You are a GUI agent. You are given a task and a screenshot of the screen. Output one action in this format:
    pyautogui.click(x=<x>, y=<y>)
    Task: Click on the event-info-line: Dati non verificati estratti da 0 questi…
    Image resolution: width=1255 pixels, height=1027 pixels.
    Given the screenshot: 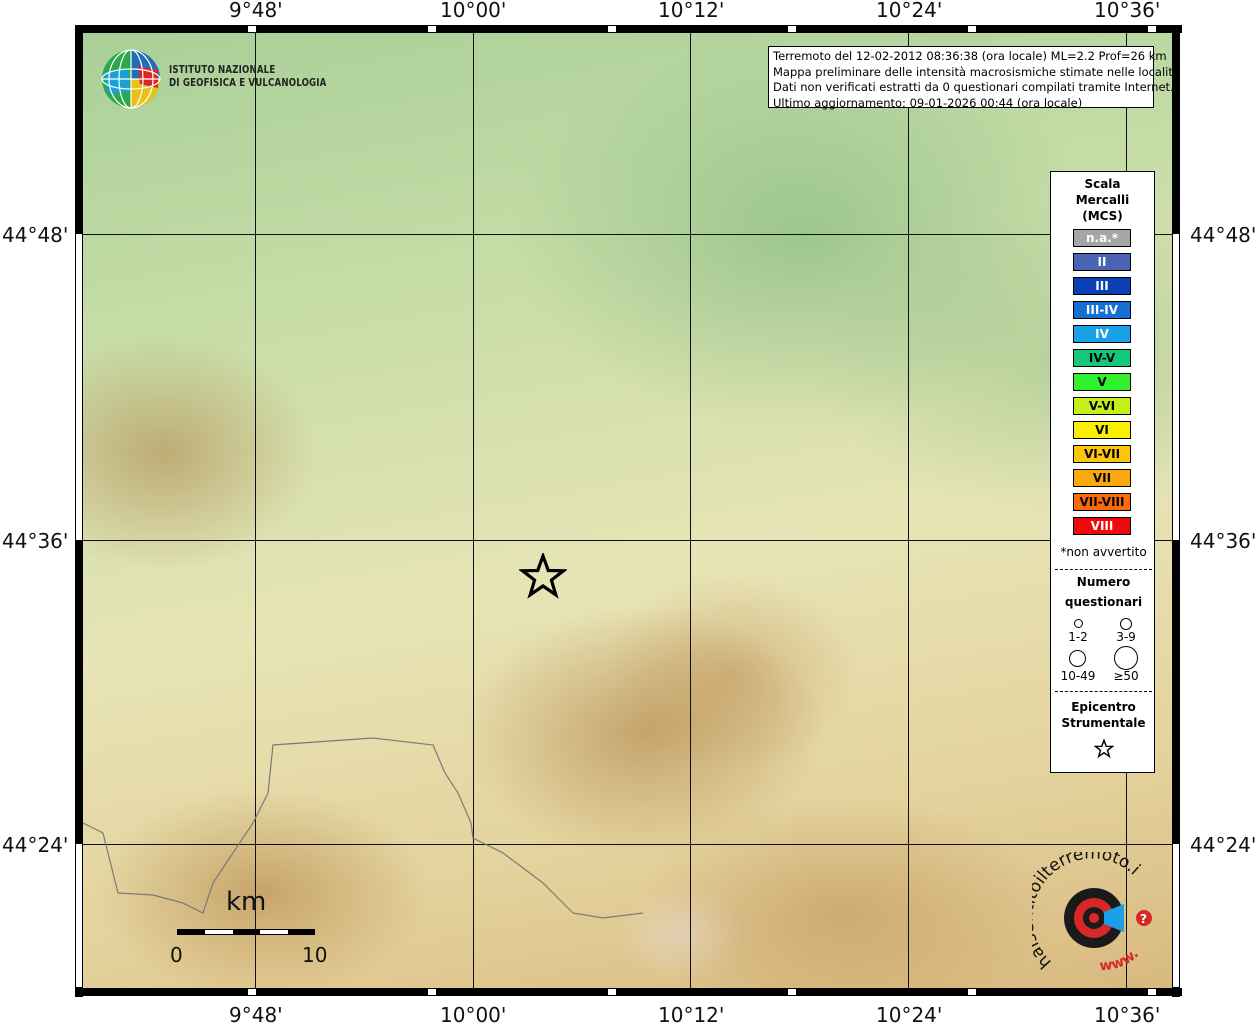 What is the action you would take?
    pyautogui.click(x=973, y=87)
    